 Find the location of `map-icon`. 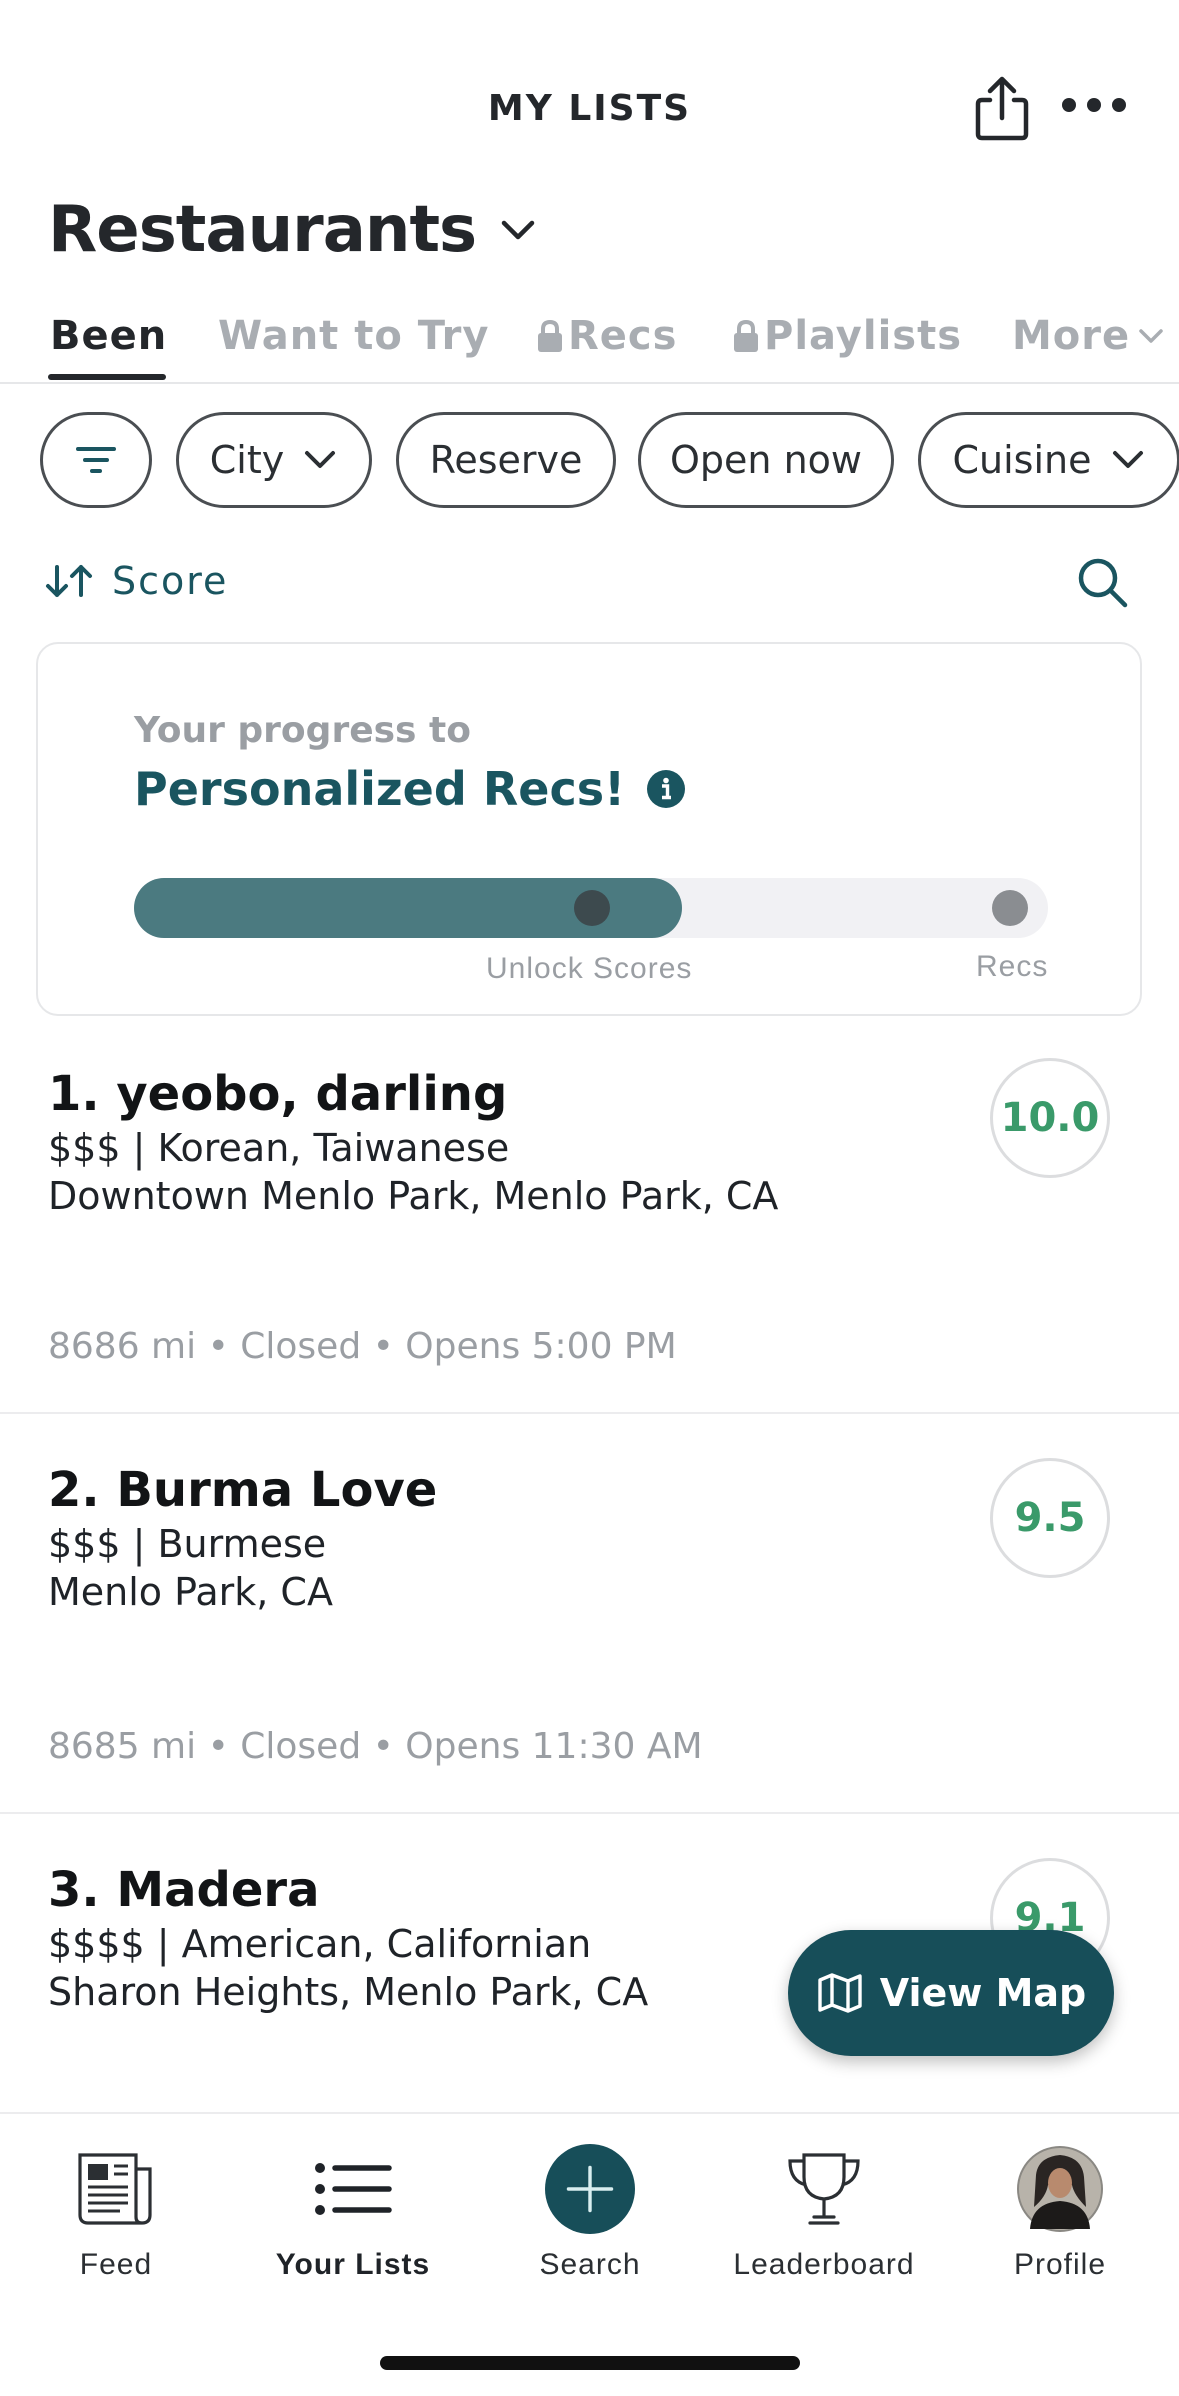

map-icon is located at coordinates (840, 1993).